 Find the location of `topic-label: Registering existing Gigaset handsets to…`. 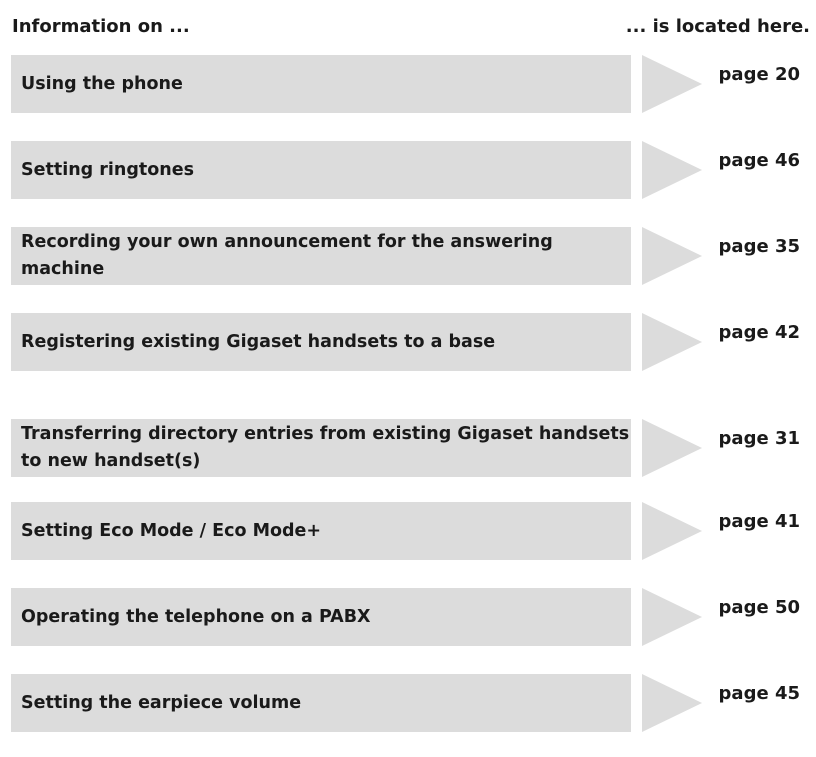

topic-label: Registering existing Gigaset handsets to… is located at coordinates (258, 341).